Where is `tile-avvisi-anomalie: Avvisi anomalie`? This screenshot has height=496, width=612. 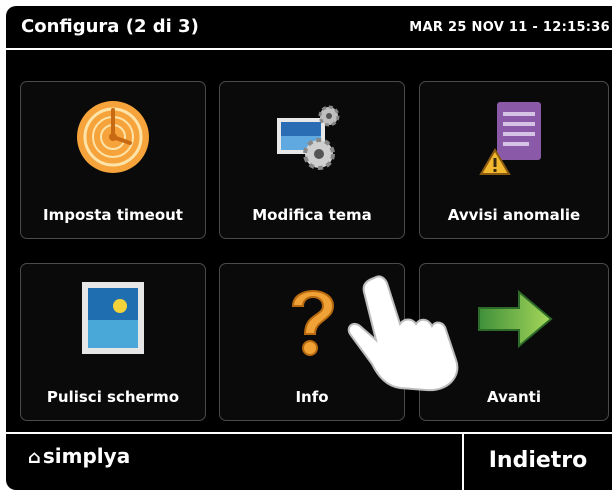
tile-avvisi-anomalie: Avvisi anomalie is located at coordinates (514, 160).